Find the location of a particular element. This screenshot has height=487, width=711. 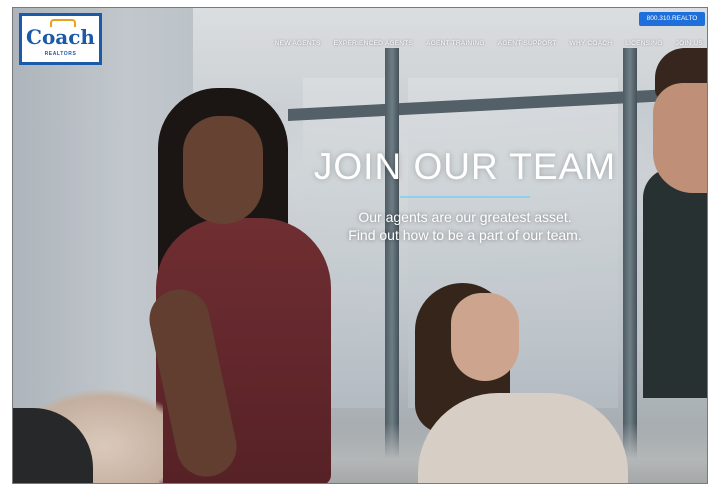

nav-item-agent-training: AGENT TRAINING is located at coordinates (455, 43).